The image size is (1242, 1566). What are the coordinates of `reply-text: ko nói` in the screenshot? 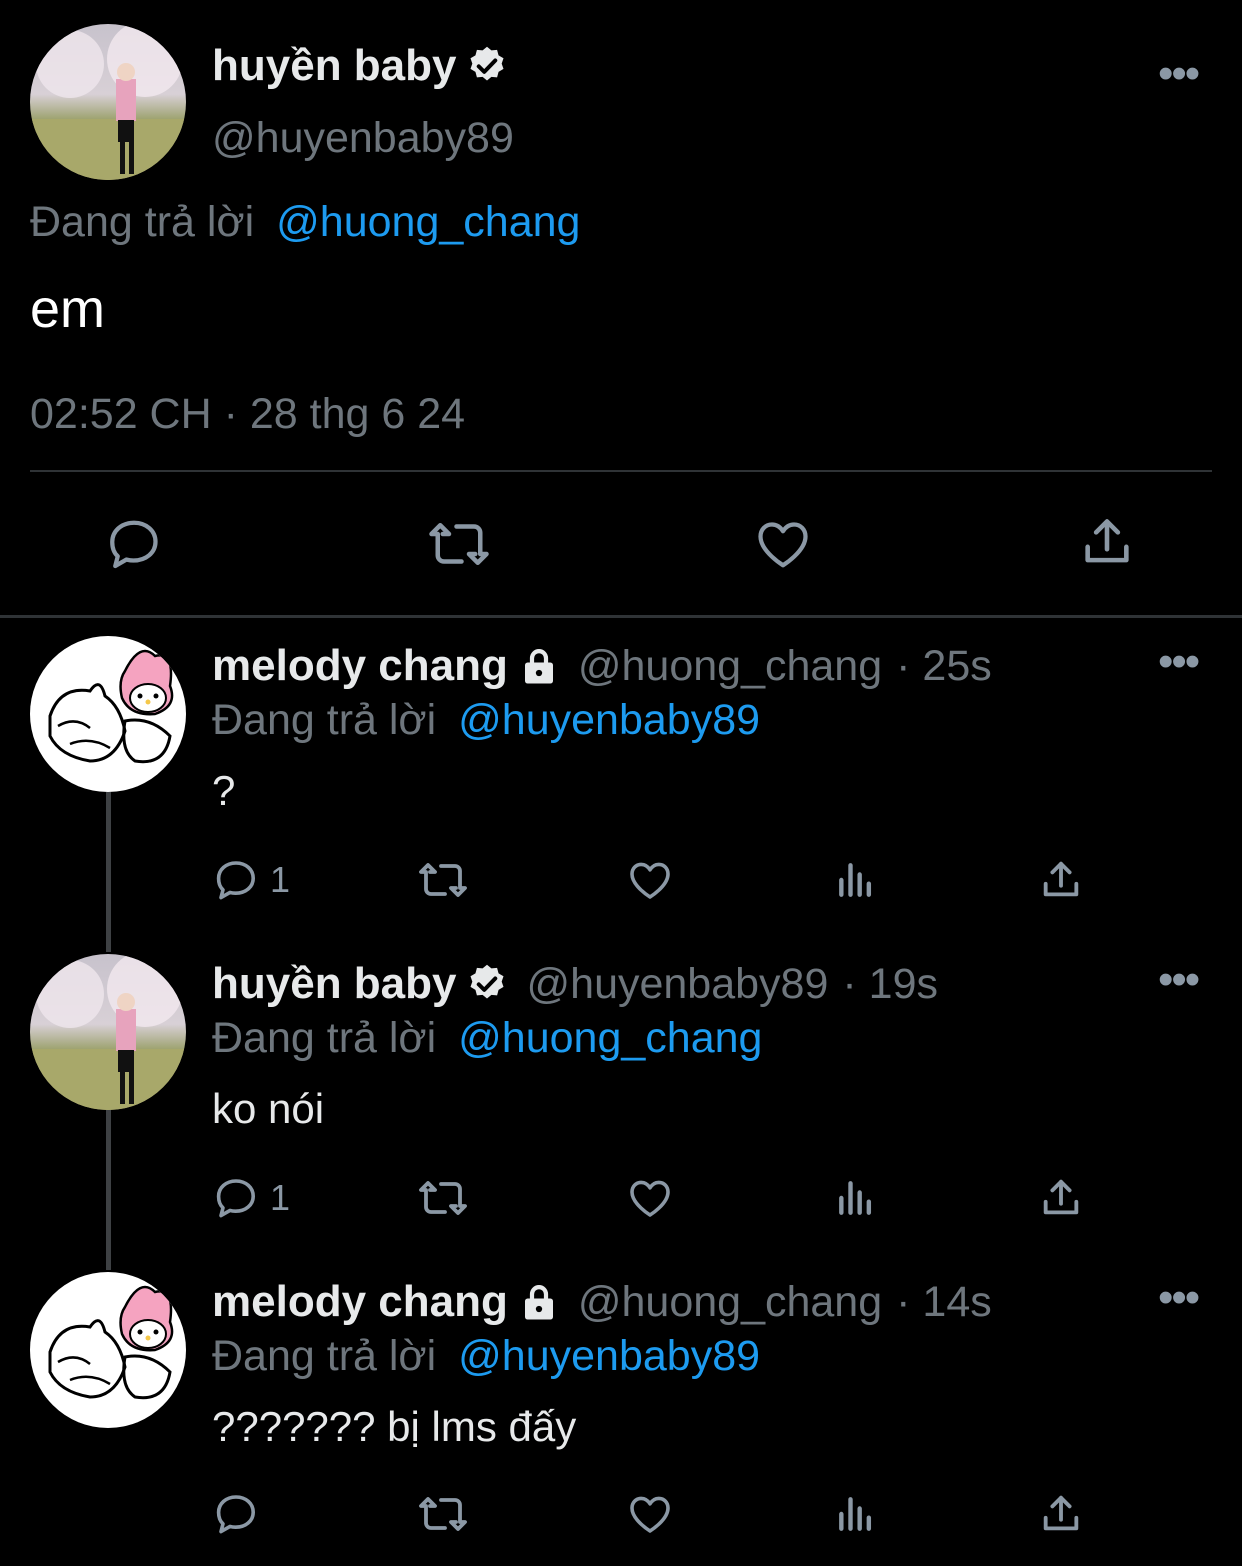 It's located at (268, 1108).